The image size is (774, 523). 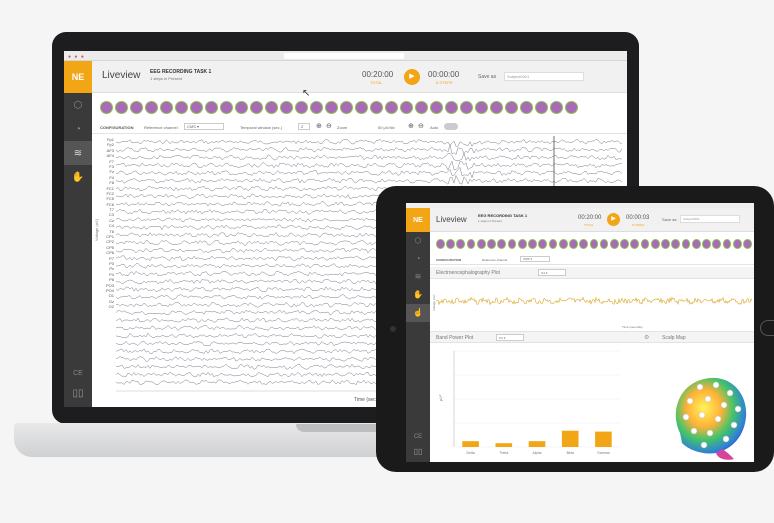 I want to click on save-as-input: Subject0001, so click(x=544, y=76).